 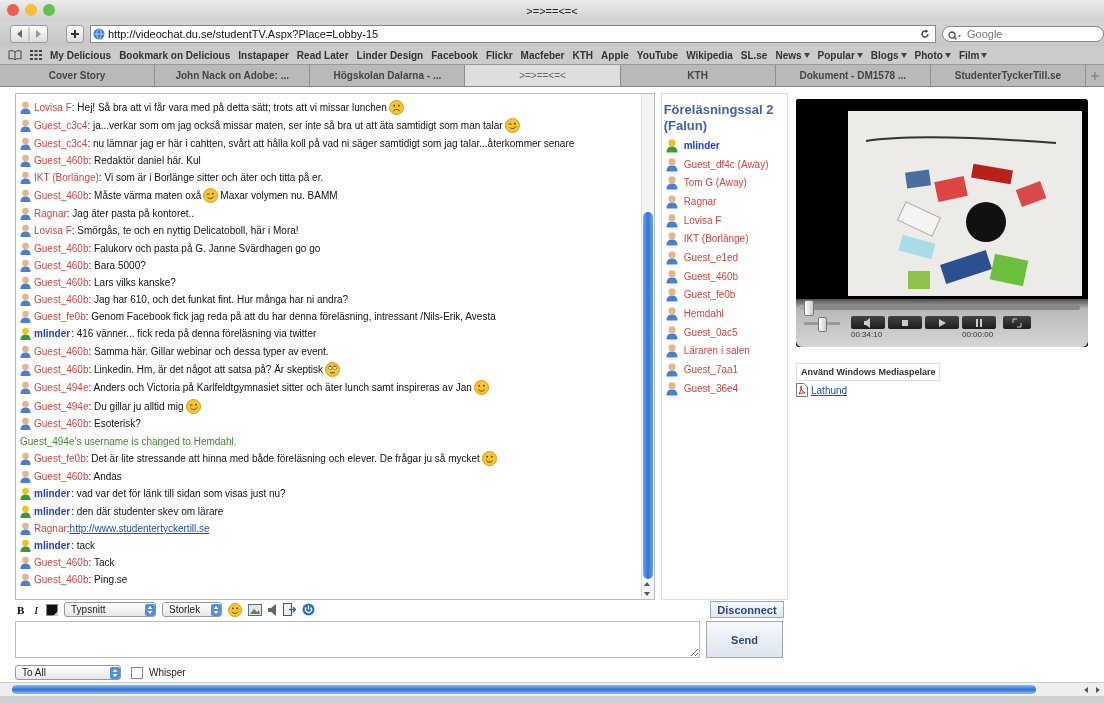 What do you see at coordinates (78, 75) in the screenshot?
I see `browser-tab: Cover Story` at bounding box center [78, 75].